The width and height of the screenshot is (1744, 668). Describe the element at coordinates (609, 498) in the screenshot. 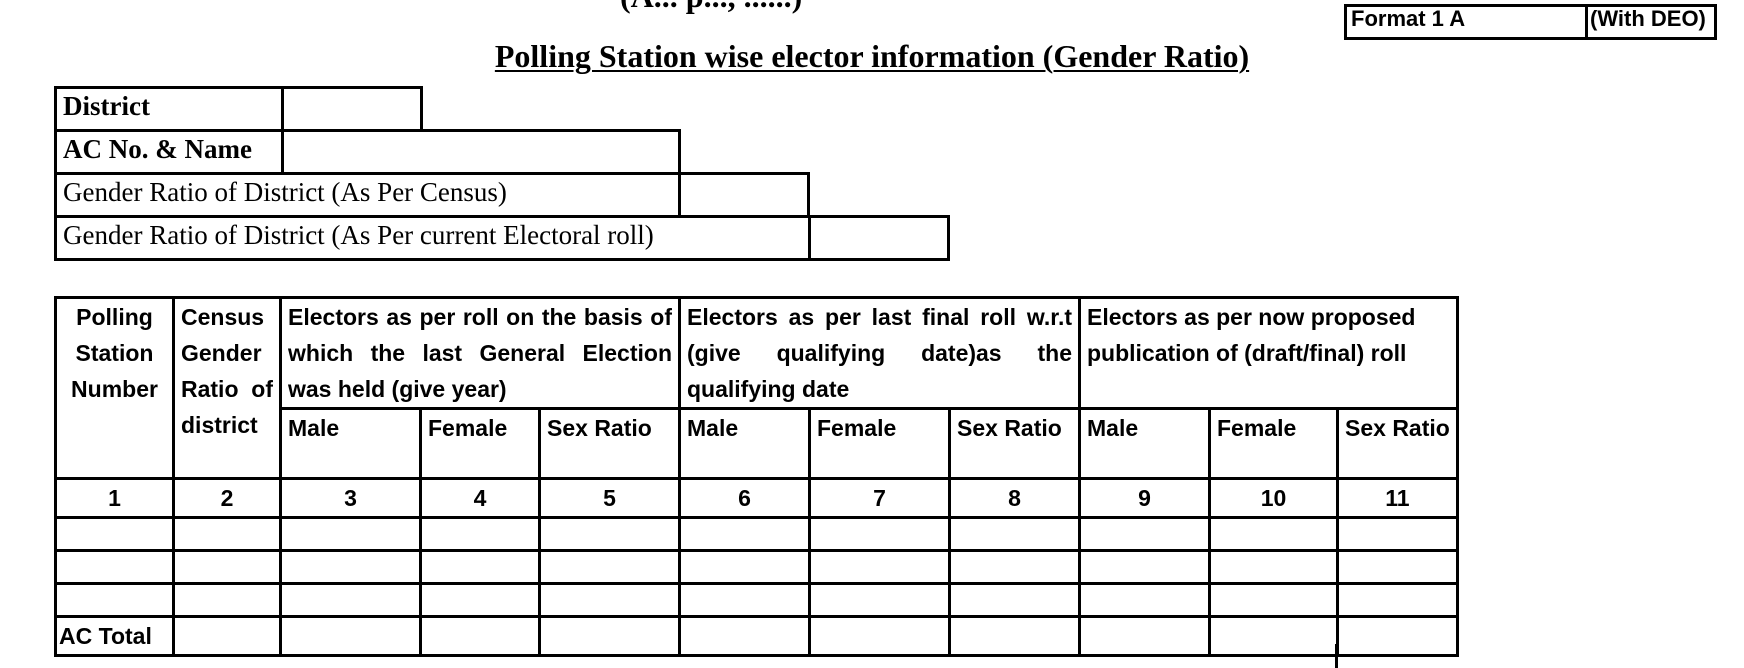

I see `col-number: 5` at that location.